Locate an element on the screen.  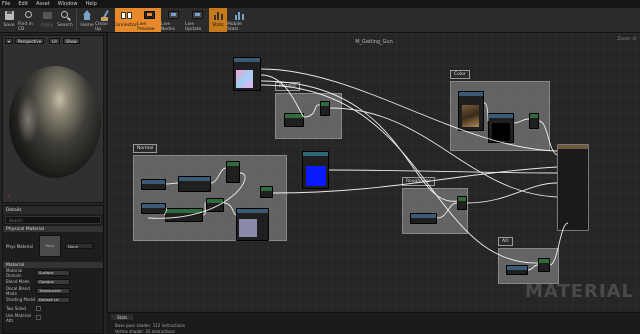
live-nodes-button: Live Nodes is located at coordinates (173, 20).